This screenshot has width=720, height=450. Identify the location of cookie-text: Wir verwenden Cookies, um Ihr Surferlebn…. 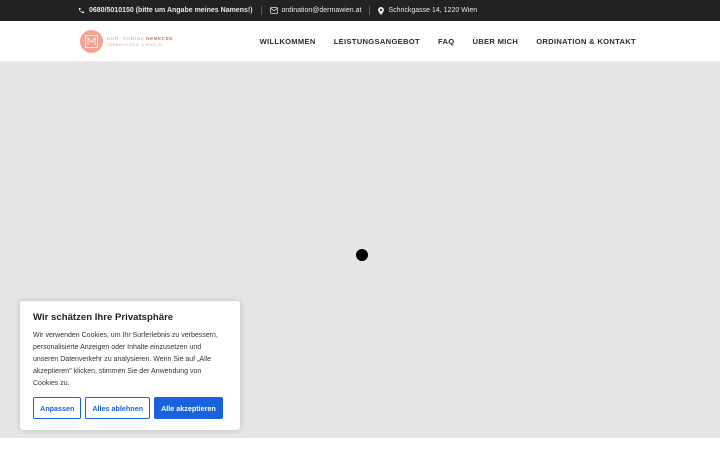
(125, 359).